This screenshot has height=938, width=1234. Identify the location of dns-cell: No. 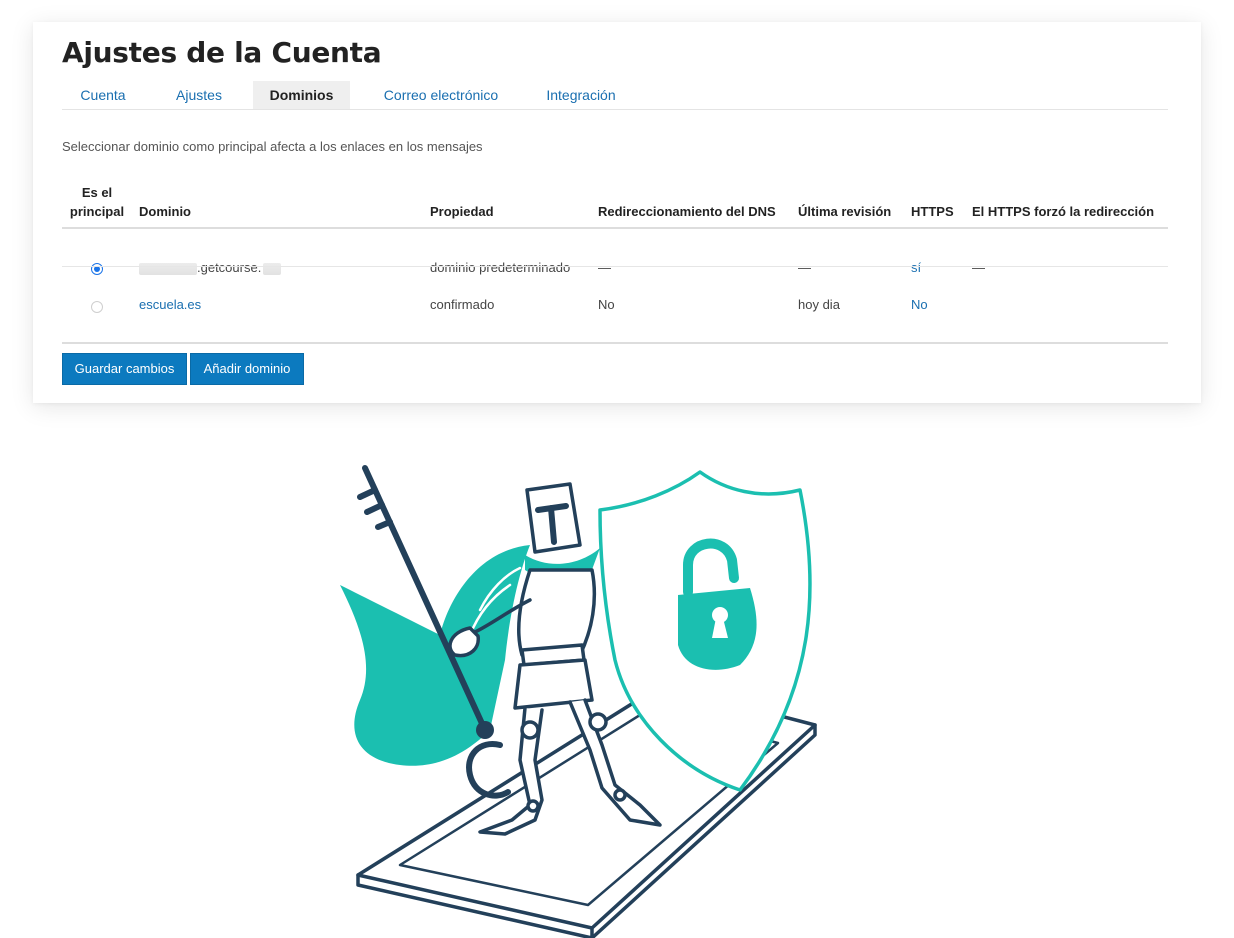
(606, 304).